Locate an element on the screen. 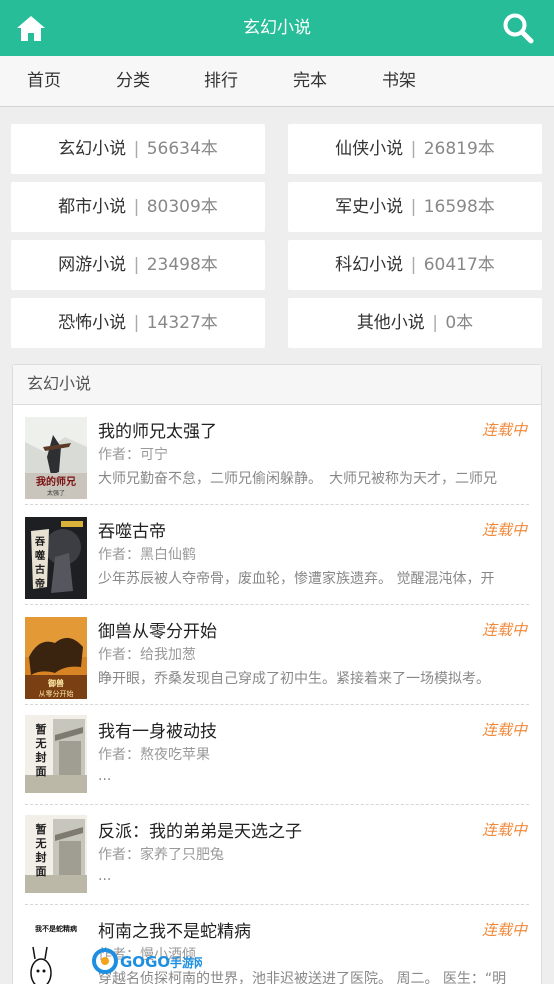 The height and width of the screenshot is (984, 554). svg-text: GOGO is located at coordinates (145, 962).